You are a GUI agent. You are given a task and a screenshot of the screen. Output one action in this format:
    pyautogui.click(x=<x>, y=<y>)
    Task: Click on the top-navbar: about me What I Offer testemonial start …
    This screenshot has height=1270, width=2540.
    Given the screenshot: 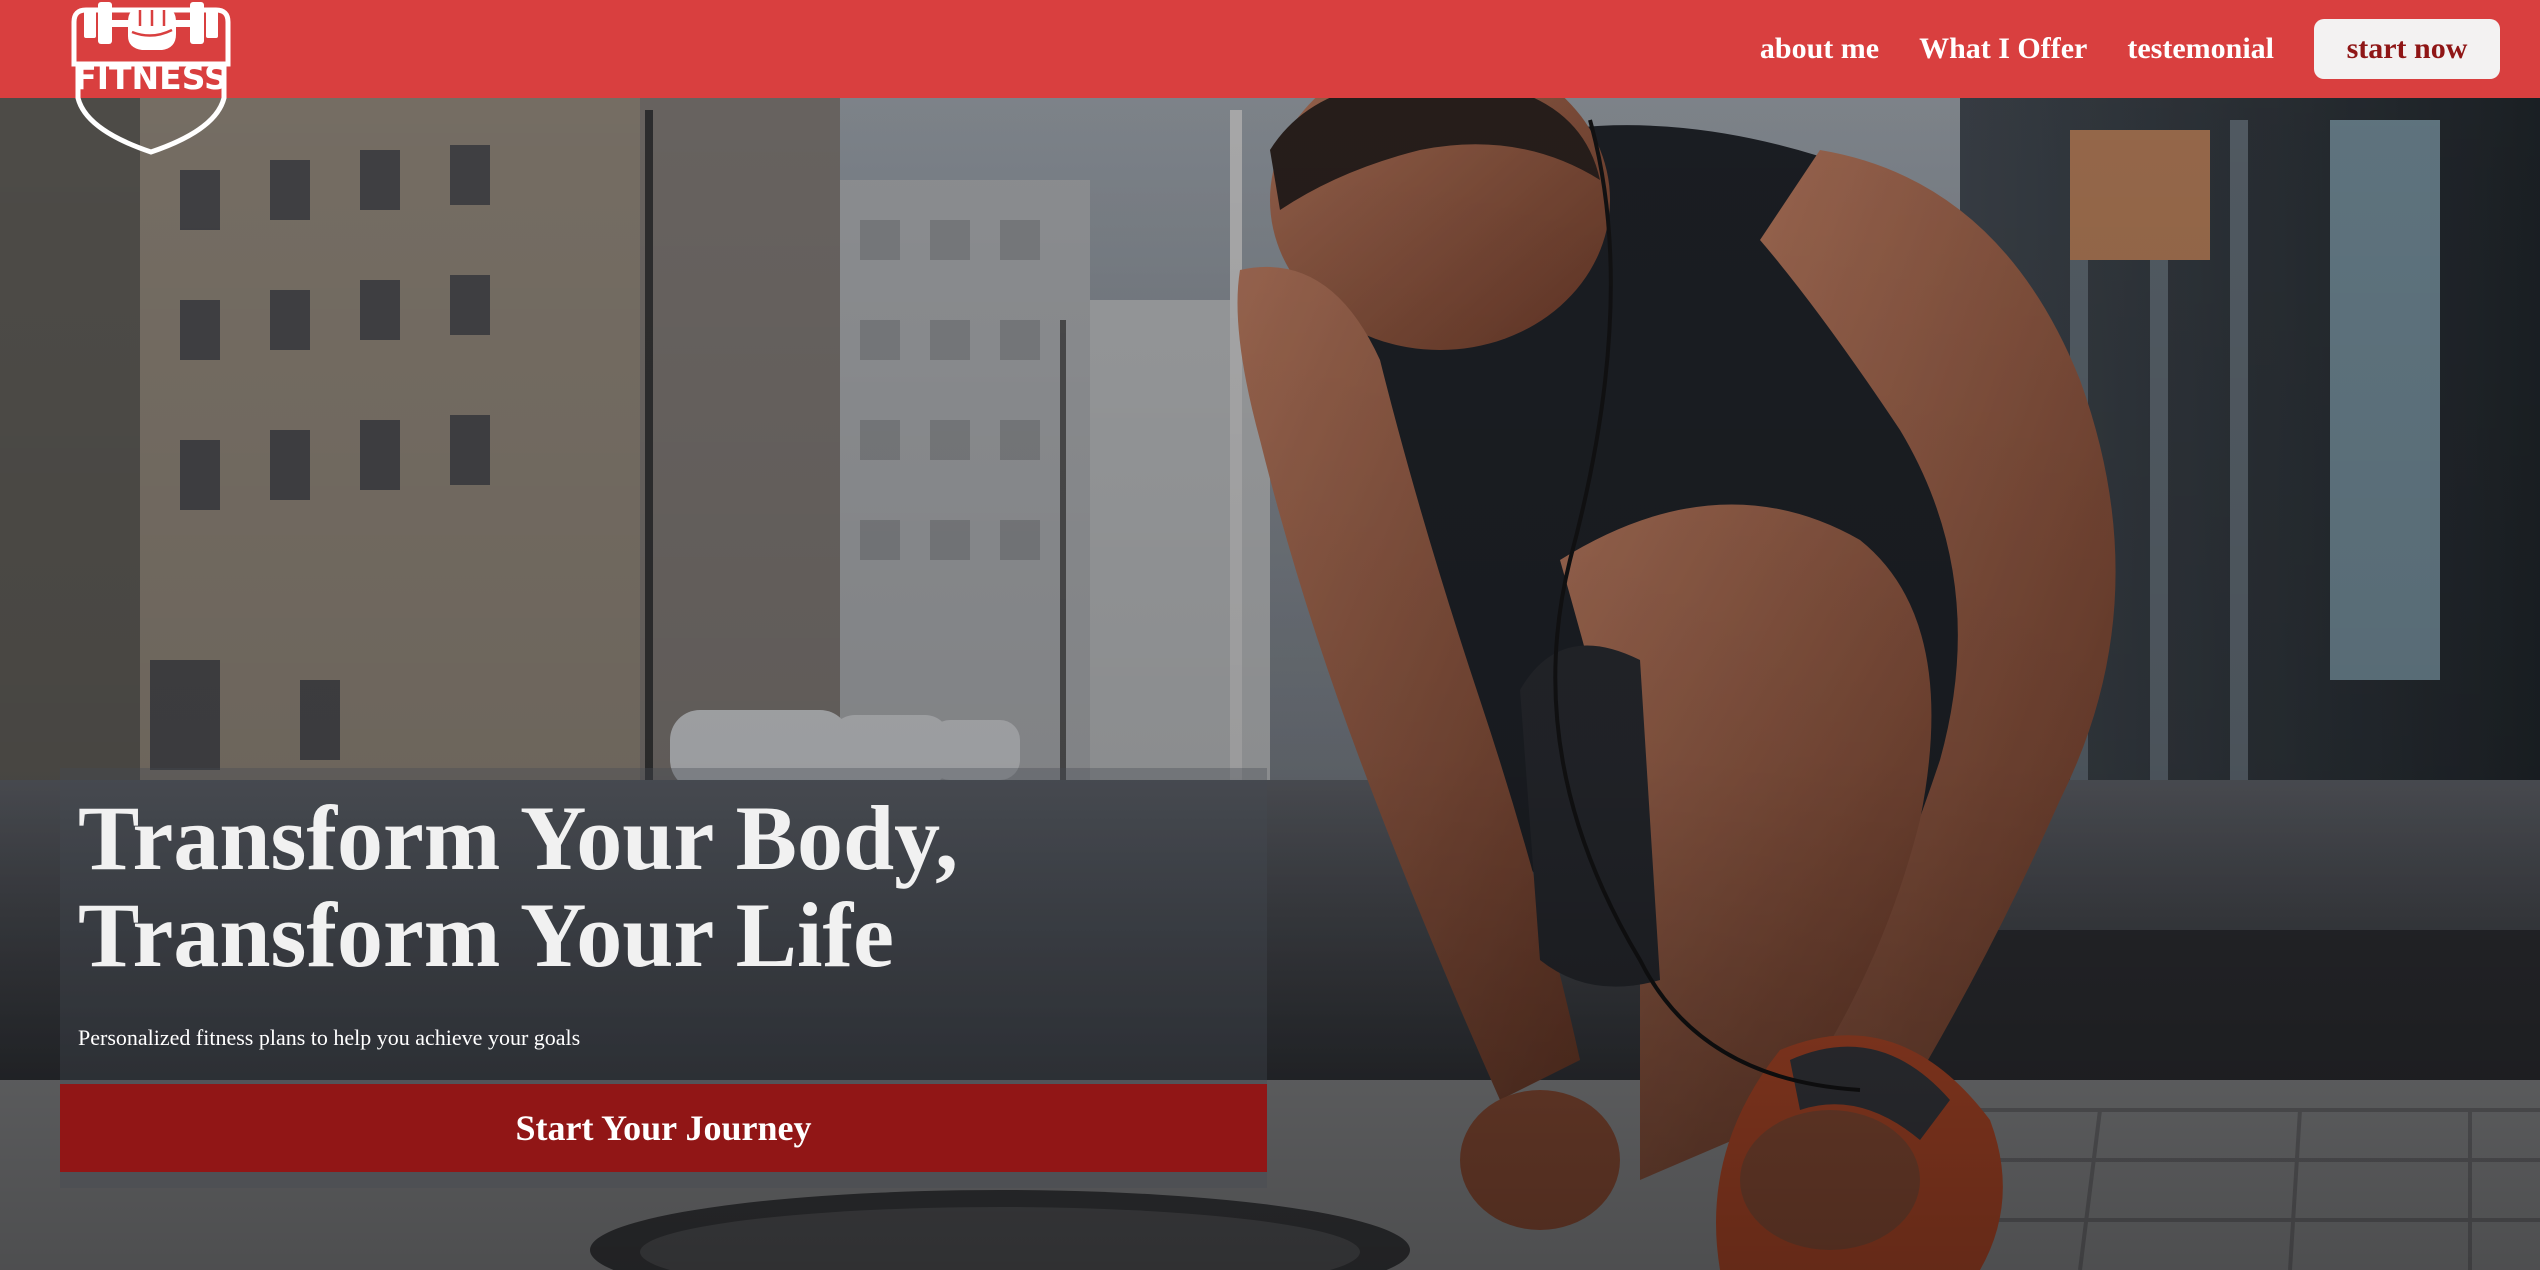 What is the action you would take?
    pyautogui.click(x=1270, y=49)
    